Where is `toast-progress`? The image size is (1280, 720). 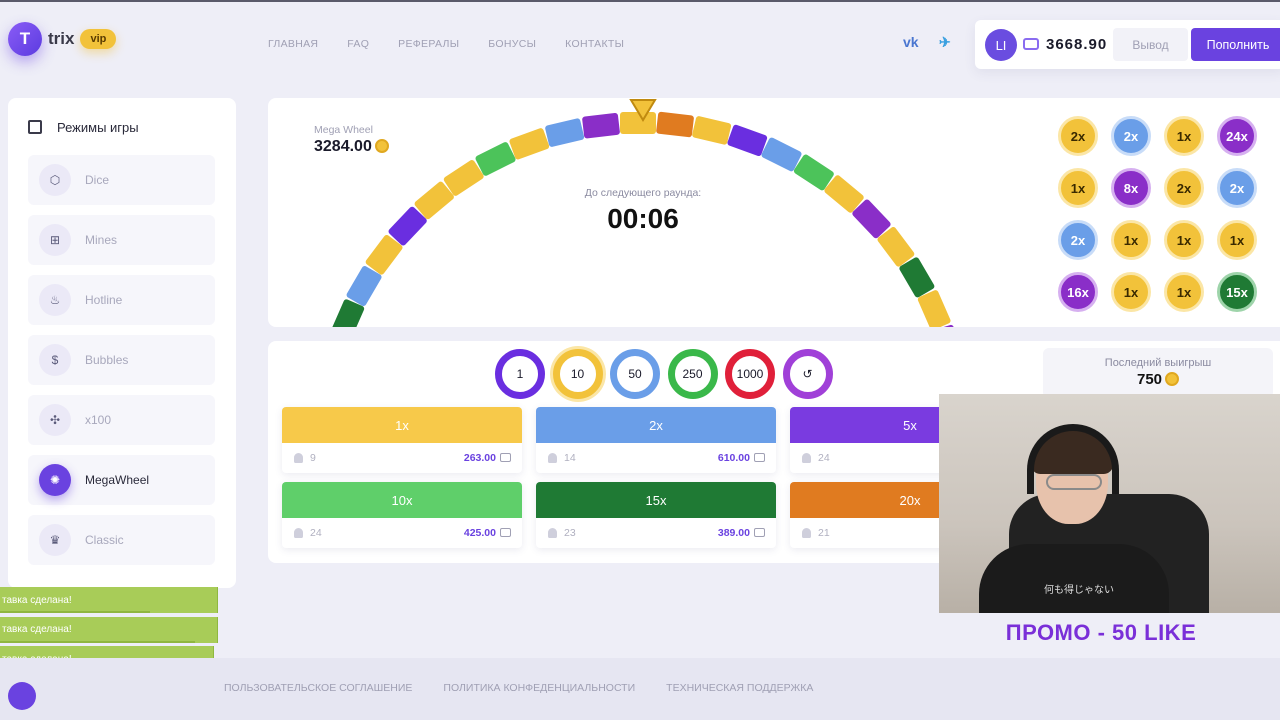
toast-progress is located at coordinates (75, 612).